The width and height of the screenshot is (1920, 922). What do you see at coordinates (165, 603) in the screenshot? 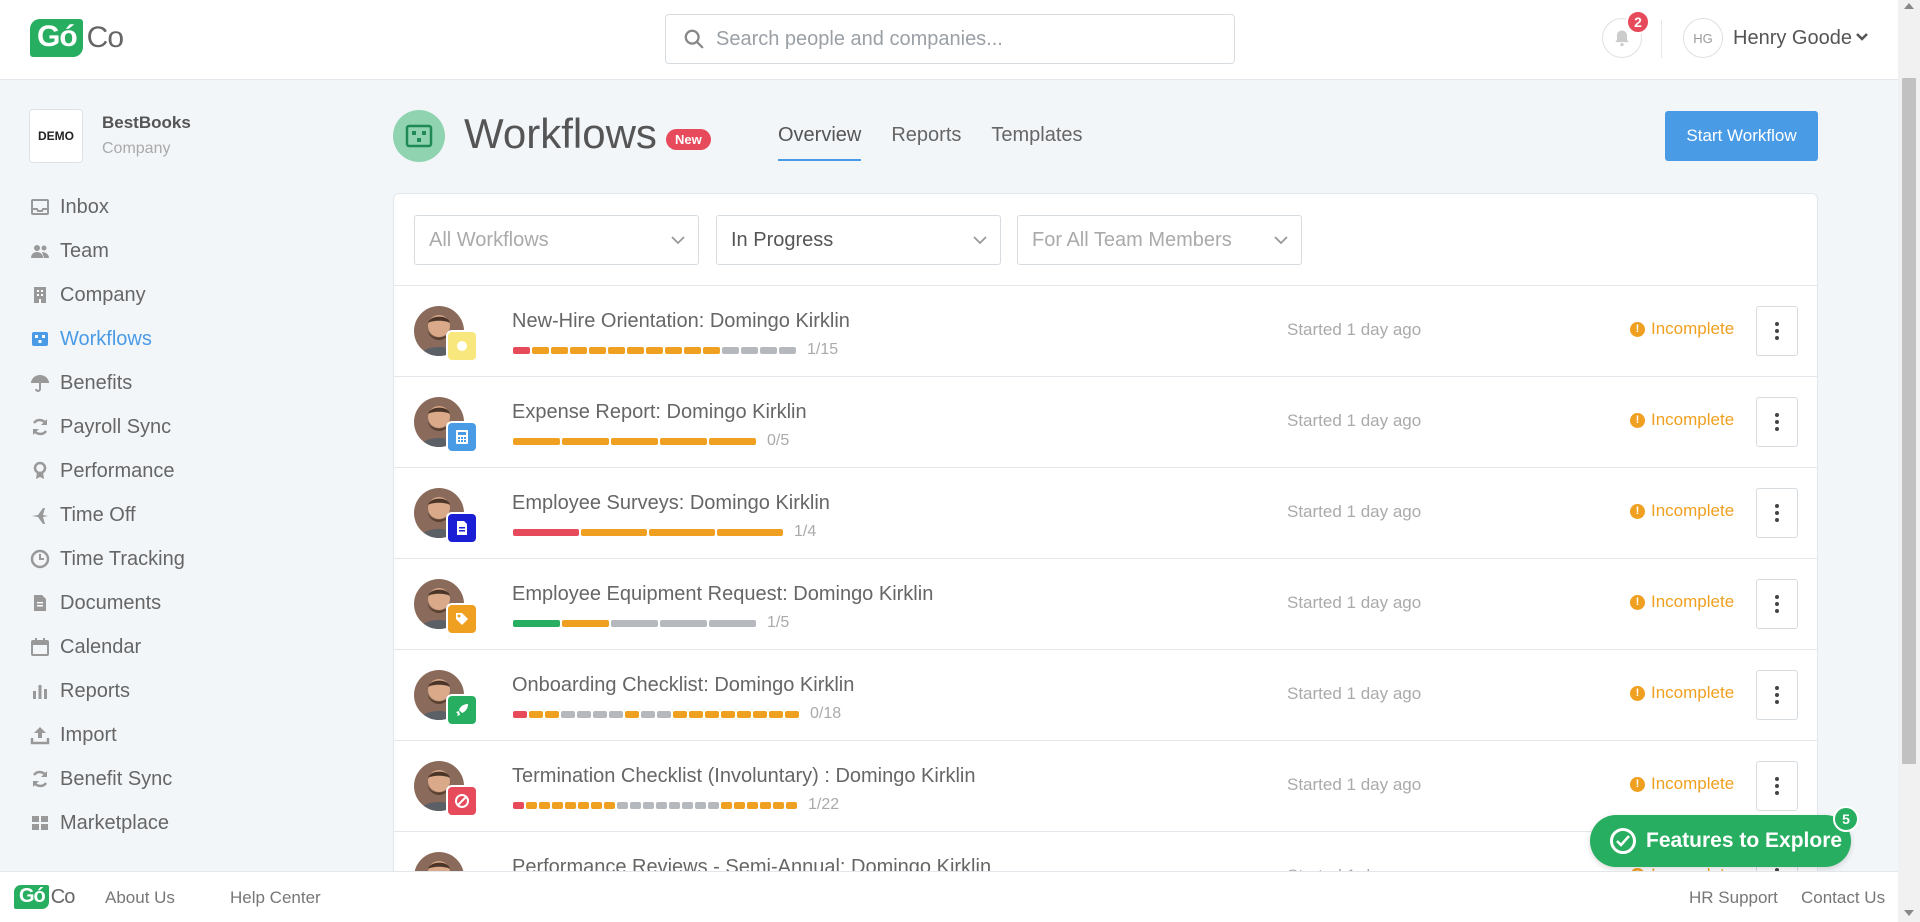
I see `sidebar-item-documents: Documents` at bounding box center [165, 603].